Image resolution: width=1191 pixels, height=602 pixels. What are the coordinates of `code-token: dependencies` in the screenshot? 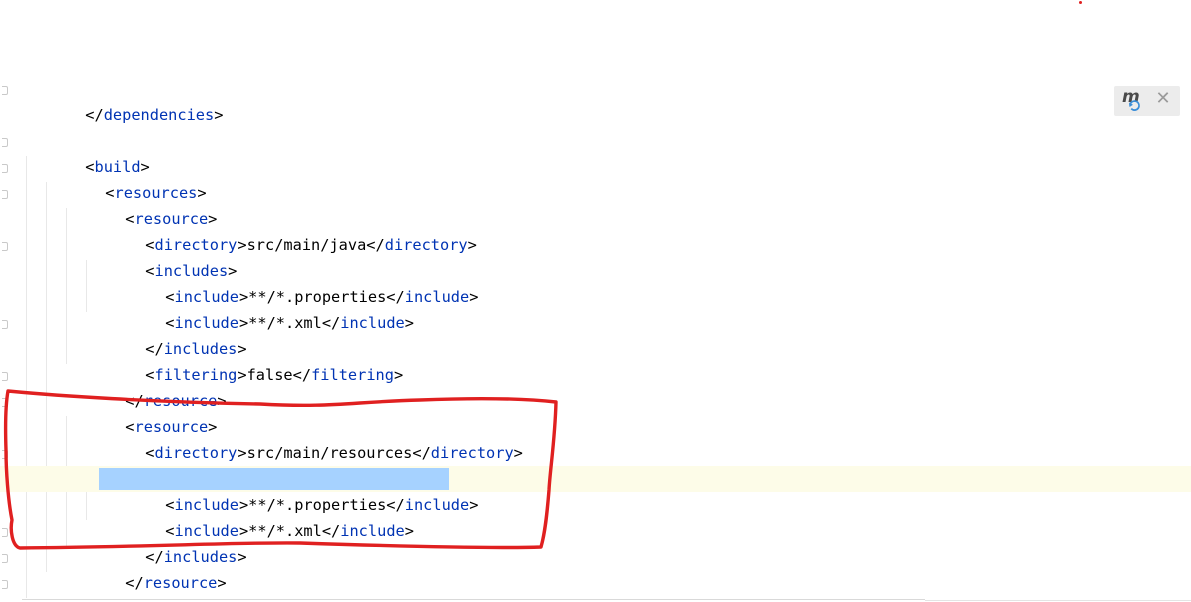 It's located at (159, 115).